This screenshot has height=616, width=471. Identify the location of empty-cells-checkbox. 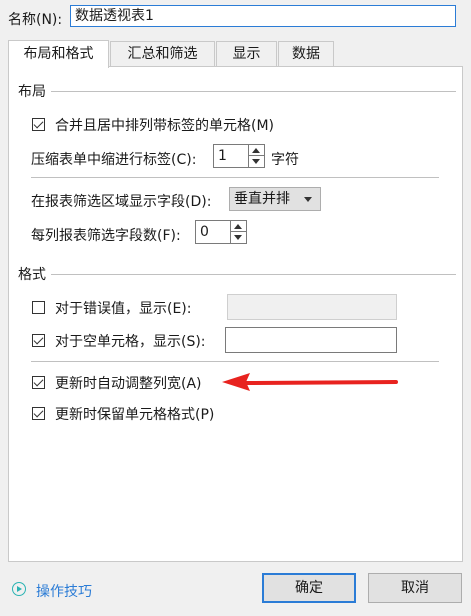
(38, 340).